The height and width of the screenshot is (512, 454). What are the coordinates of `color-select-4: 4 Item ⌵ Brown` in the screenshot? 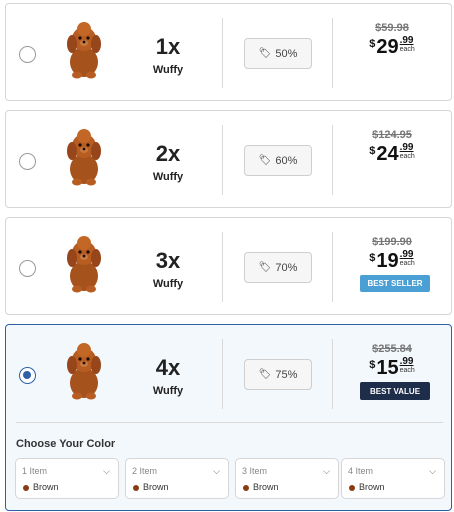 It's located at (393, 478).